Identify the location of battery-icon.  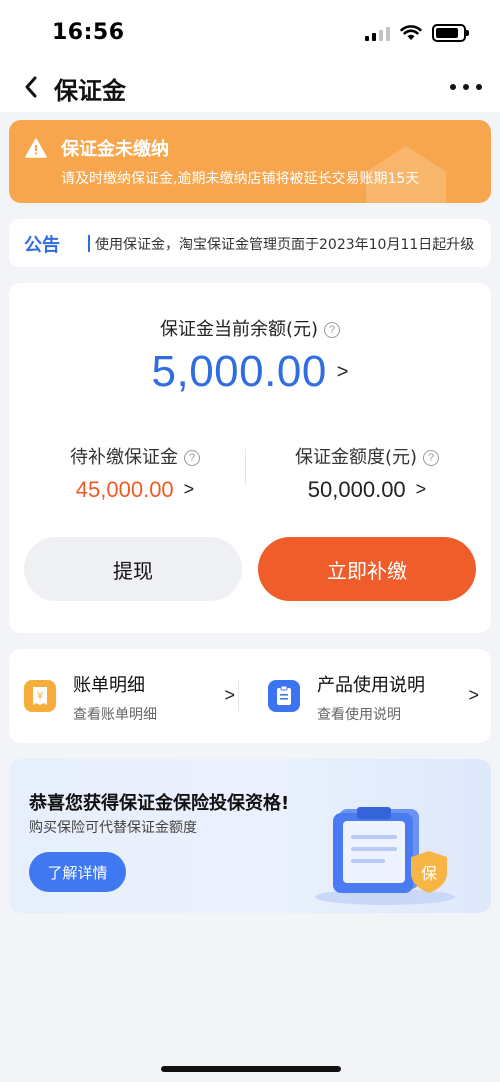
(450, 33).